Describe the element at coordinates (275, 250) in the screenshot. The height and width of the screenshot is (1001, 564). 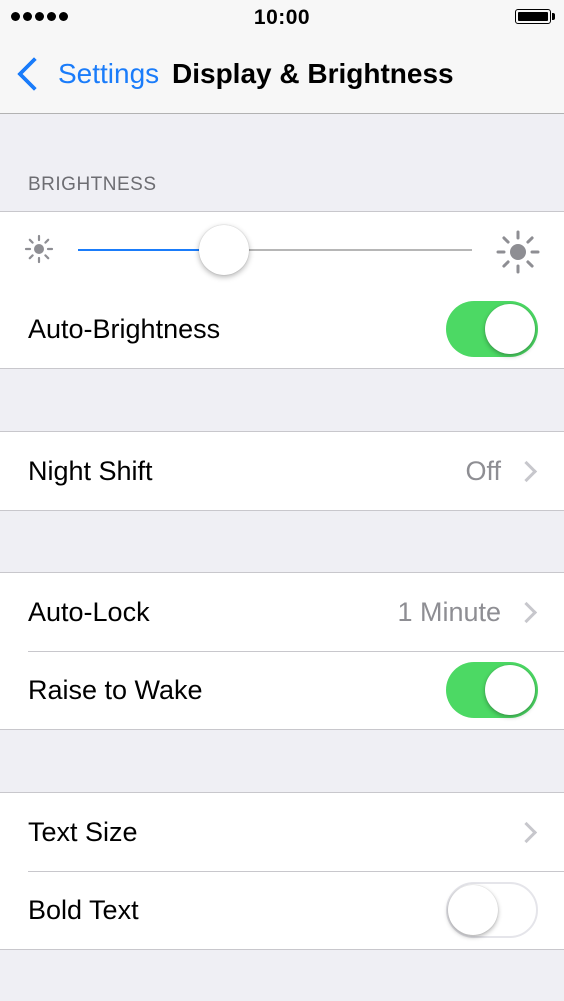
I see `brightness-slider` at that location.